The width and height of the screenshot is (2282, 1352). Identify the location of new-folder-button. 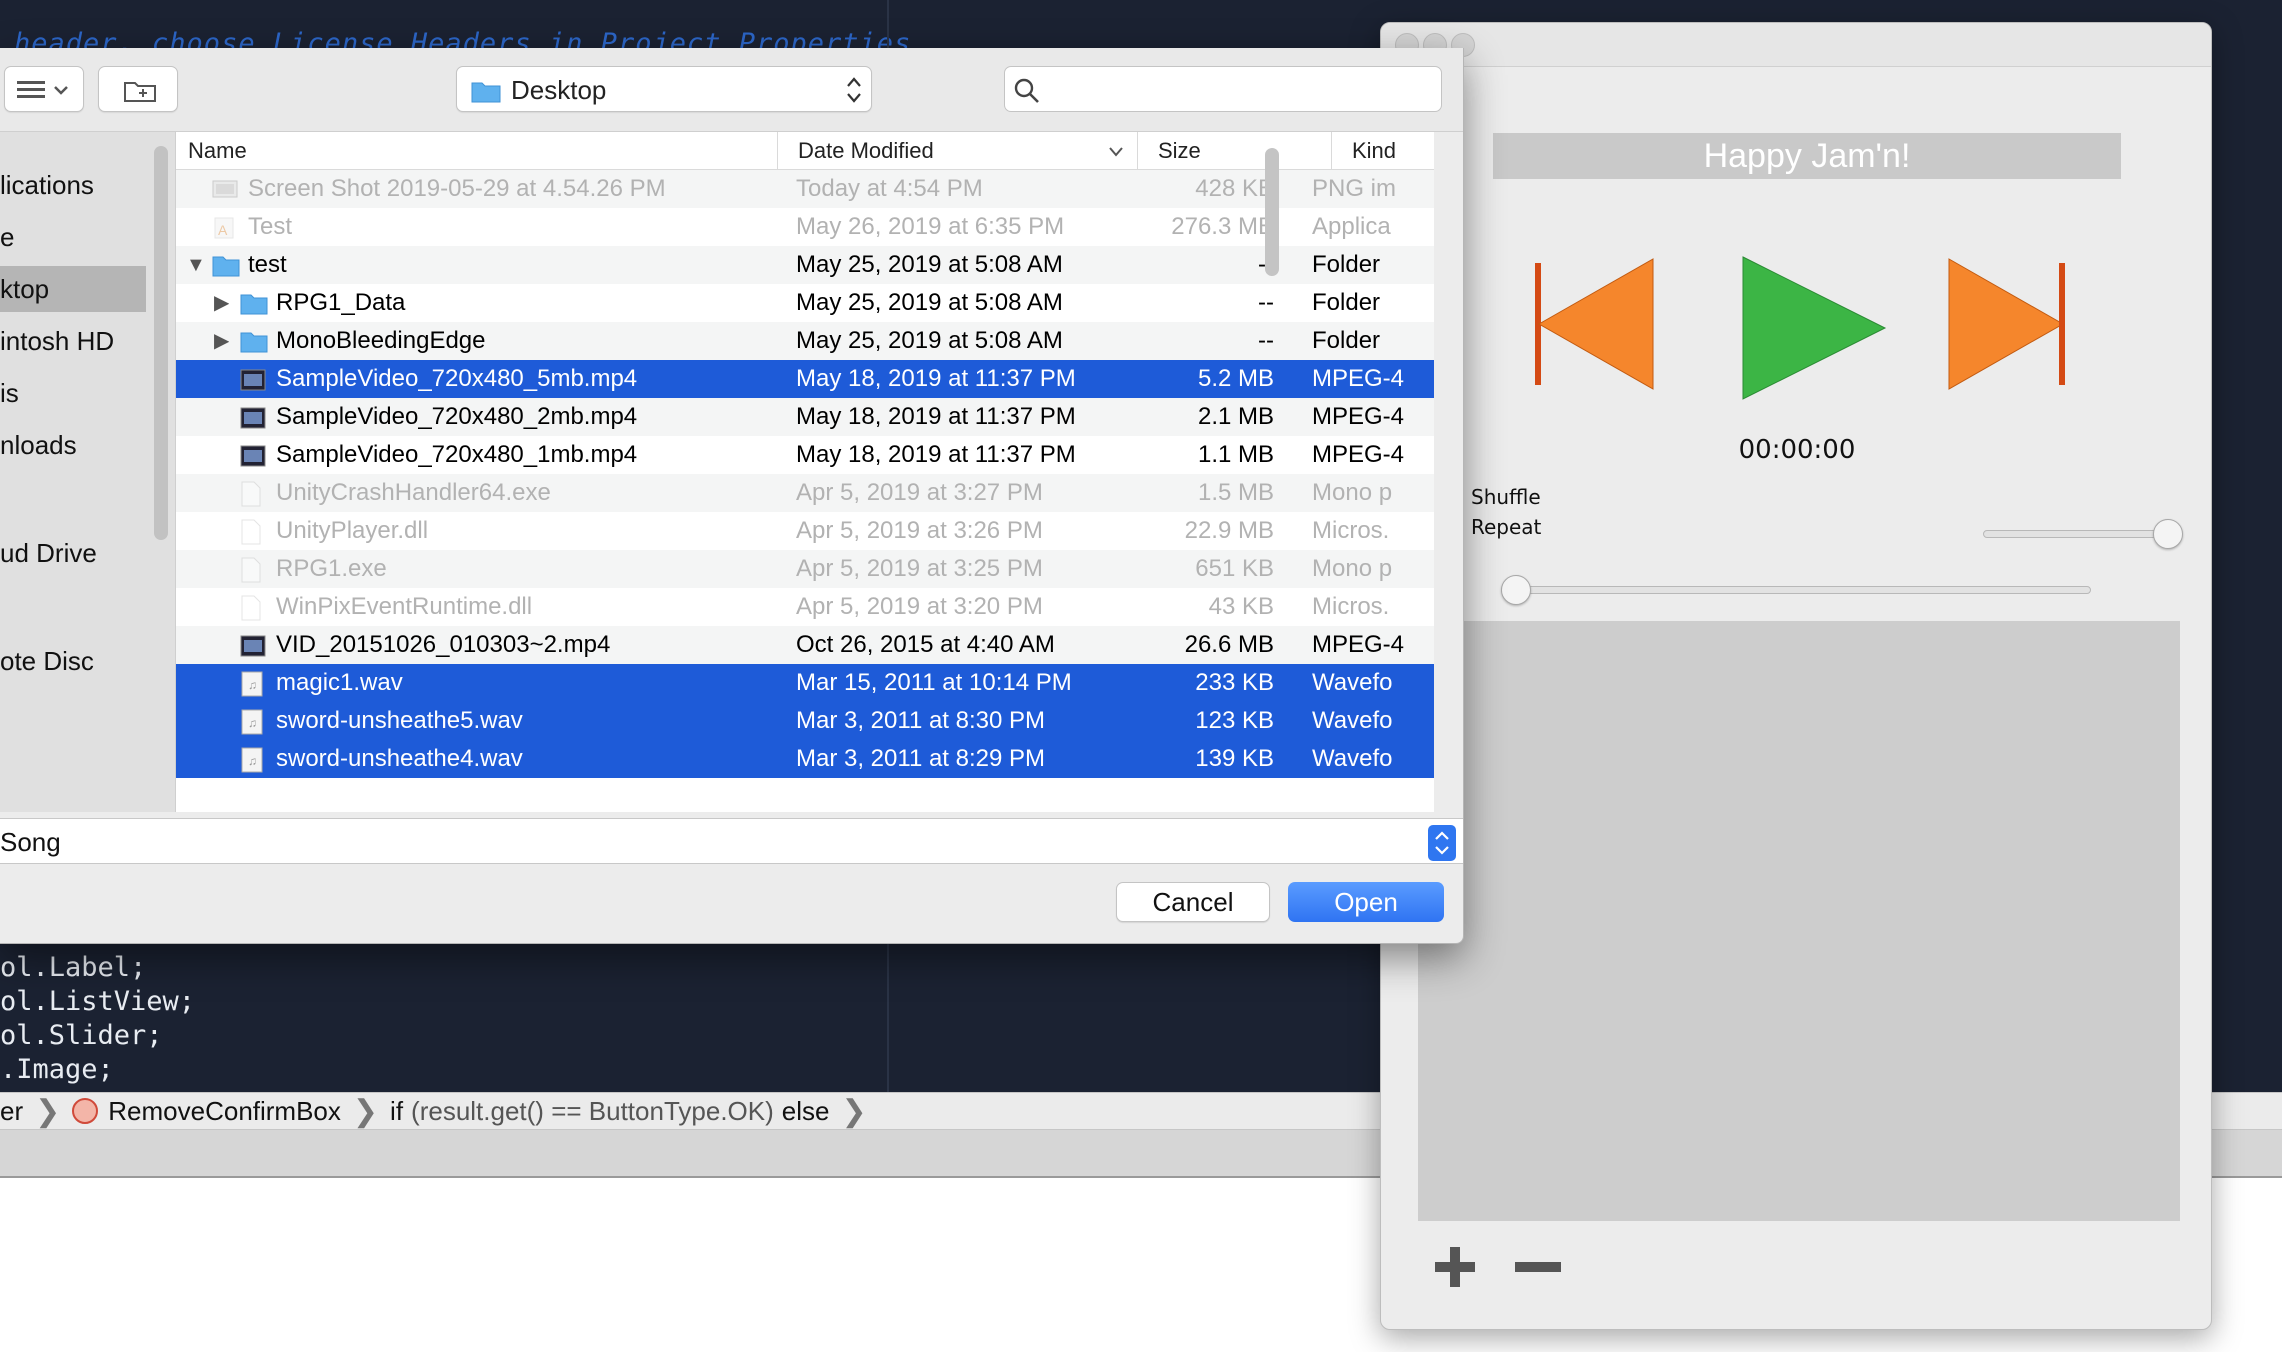
(138, 89).